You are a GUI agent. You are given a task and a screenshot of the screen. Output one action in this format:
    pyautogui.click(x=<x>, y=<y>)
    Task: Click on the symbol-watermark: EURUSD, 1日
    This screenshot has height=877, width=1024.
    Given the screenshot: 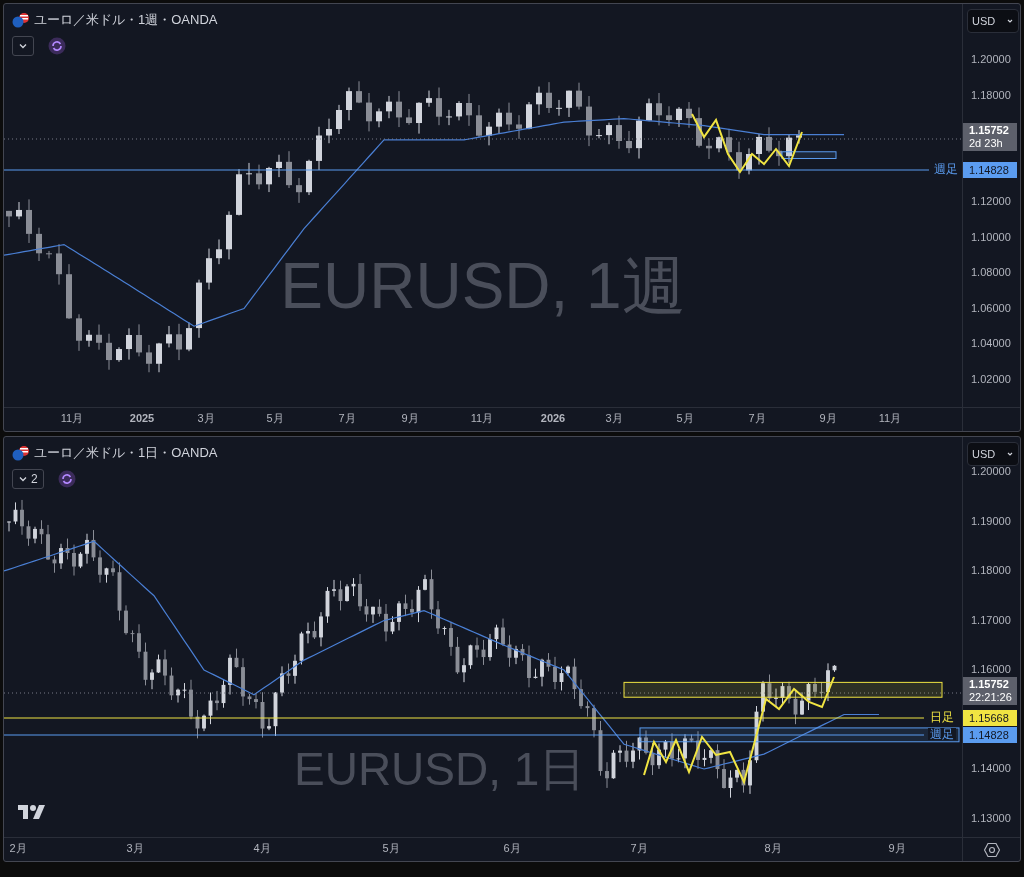 What is the action you would take?
    pyautogui.click(x=440, y=769)
    